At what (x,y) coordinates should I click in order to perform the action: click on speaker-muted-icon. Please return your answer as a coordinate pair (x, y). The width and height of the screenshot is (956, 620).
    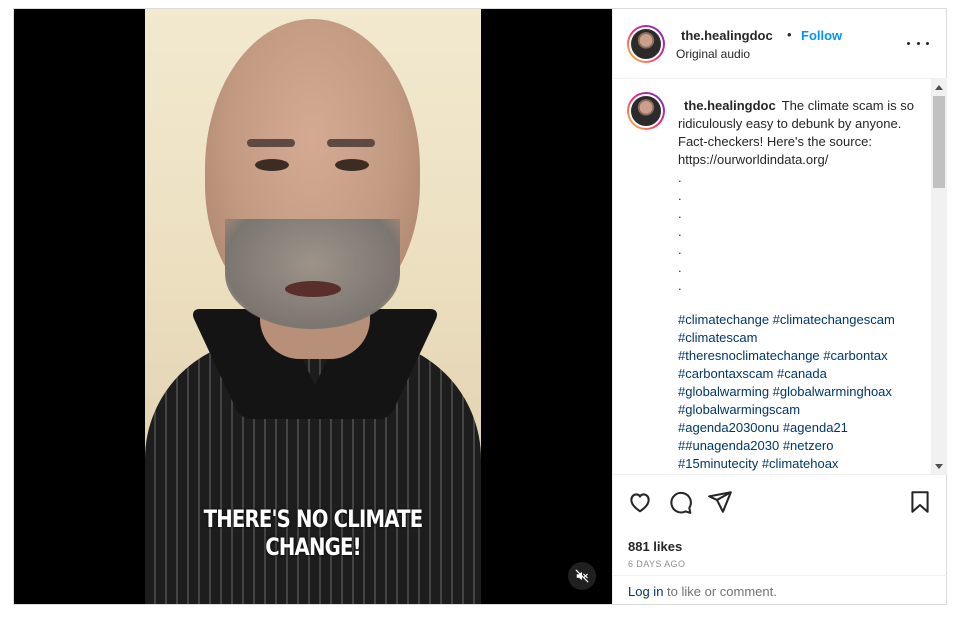
    Looking at the image, I should click on (582, 576).